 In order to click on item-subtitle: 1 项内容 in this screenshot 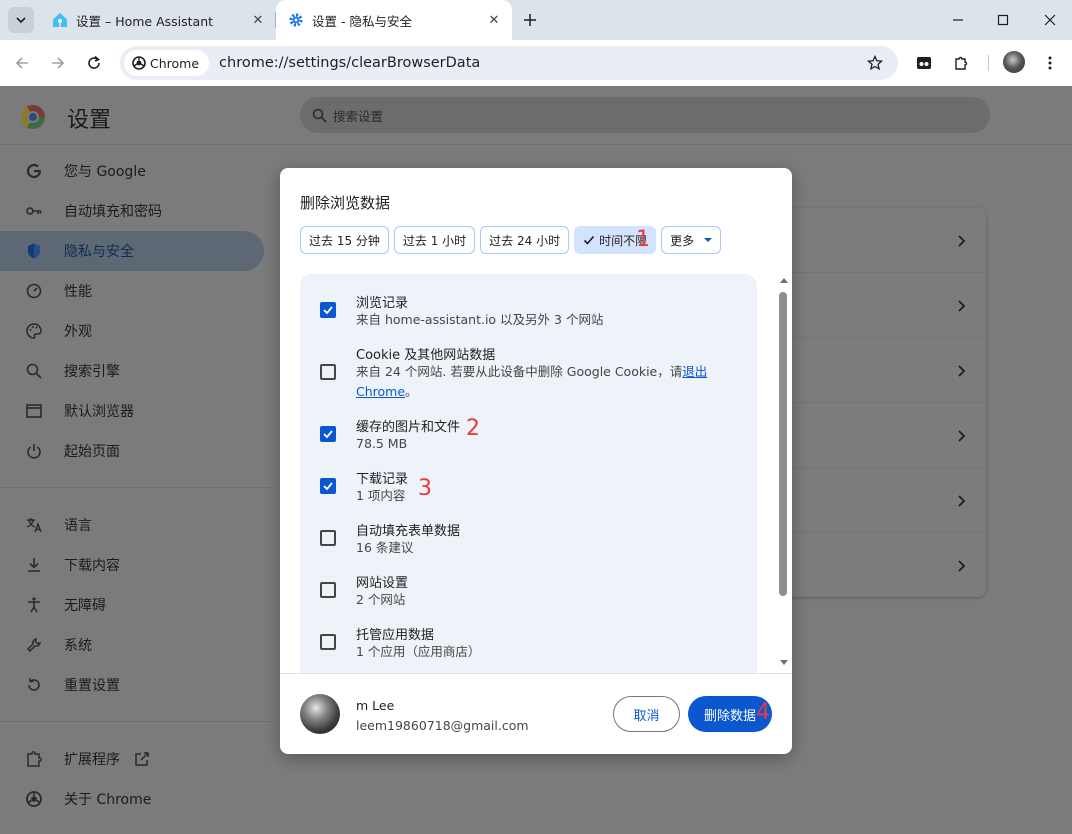, I will do `click(381, 495)`.